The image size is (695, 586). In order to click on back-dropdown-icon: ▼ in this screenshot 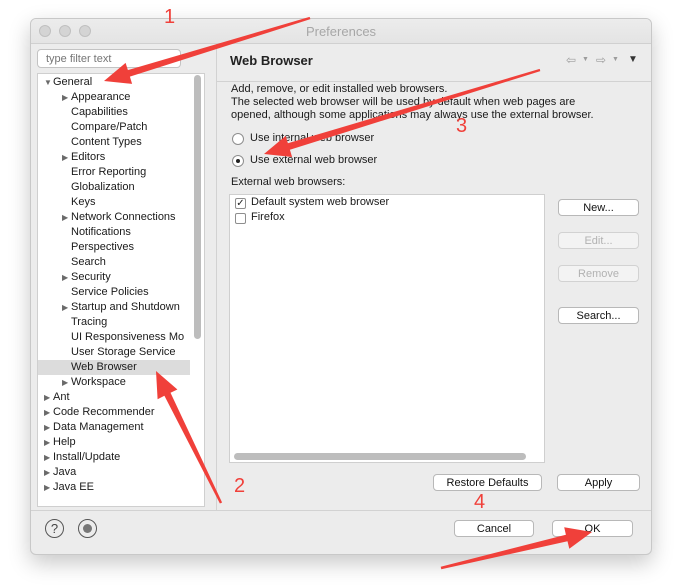, I will do `click(585, 59)`.